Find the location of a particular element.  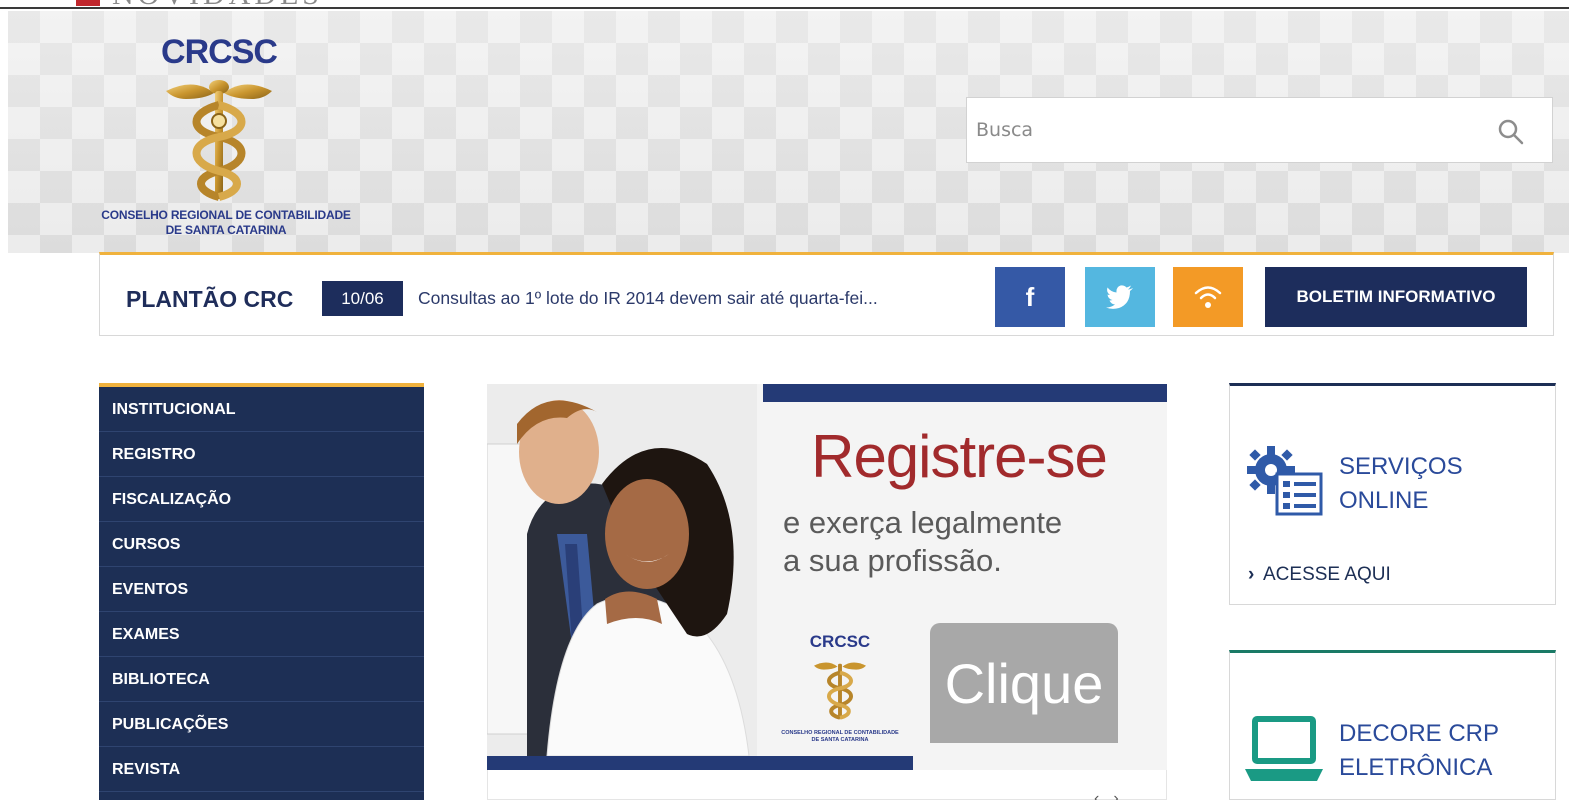

facebook-icon: f is located at coordinates (1030, 296).